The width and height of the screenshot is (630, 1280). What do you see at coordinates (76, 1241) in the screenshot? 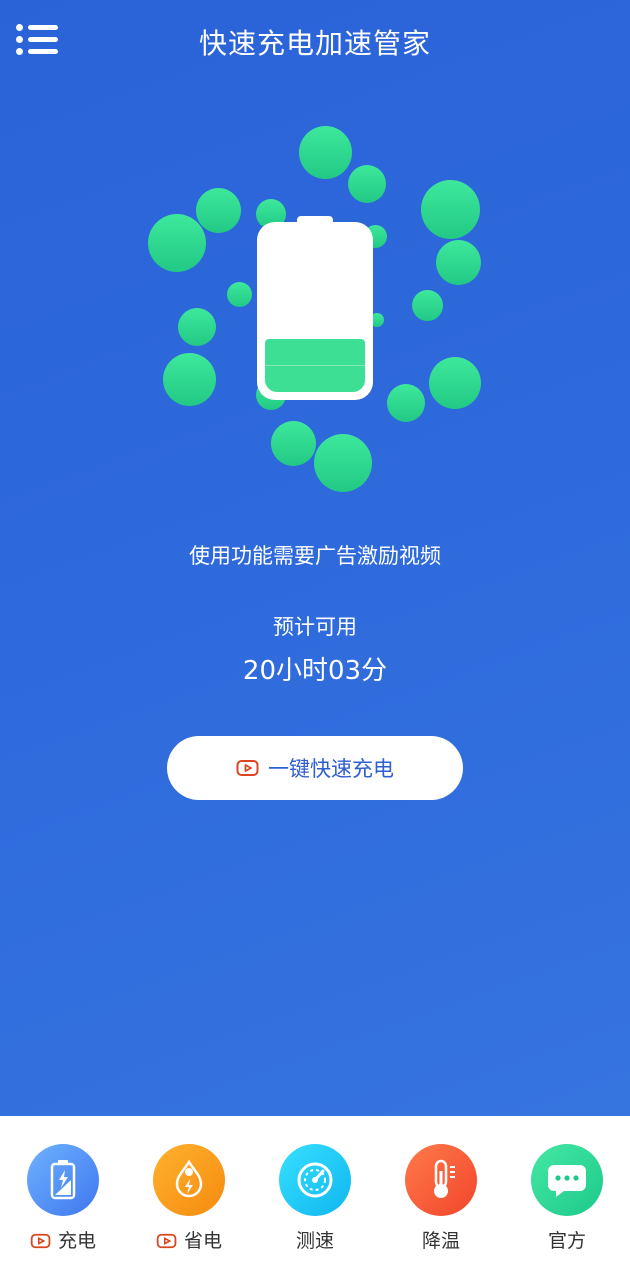
I see `nav-label: 充电` at bounding box center [76, 1241].